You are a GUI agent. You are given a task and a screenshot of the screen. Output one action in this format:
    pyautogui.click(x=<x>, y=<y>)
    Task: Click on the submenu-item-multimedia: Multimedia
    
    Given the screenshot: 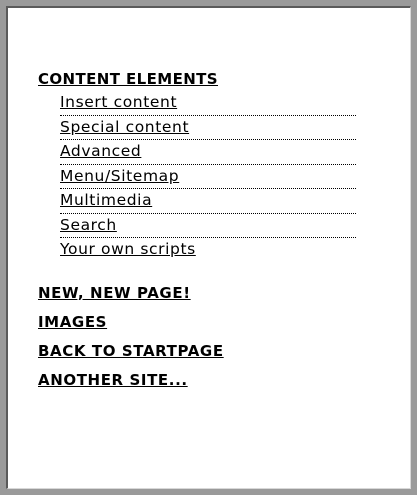 What is the action you would take?
    pyautogui.click(x=208, y=201)
    